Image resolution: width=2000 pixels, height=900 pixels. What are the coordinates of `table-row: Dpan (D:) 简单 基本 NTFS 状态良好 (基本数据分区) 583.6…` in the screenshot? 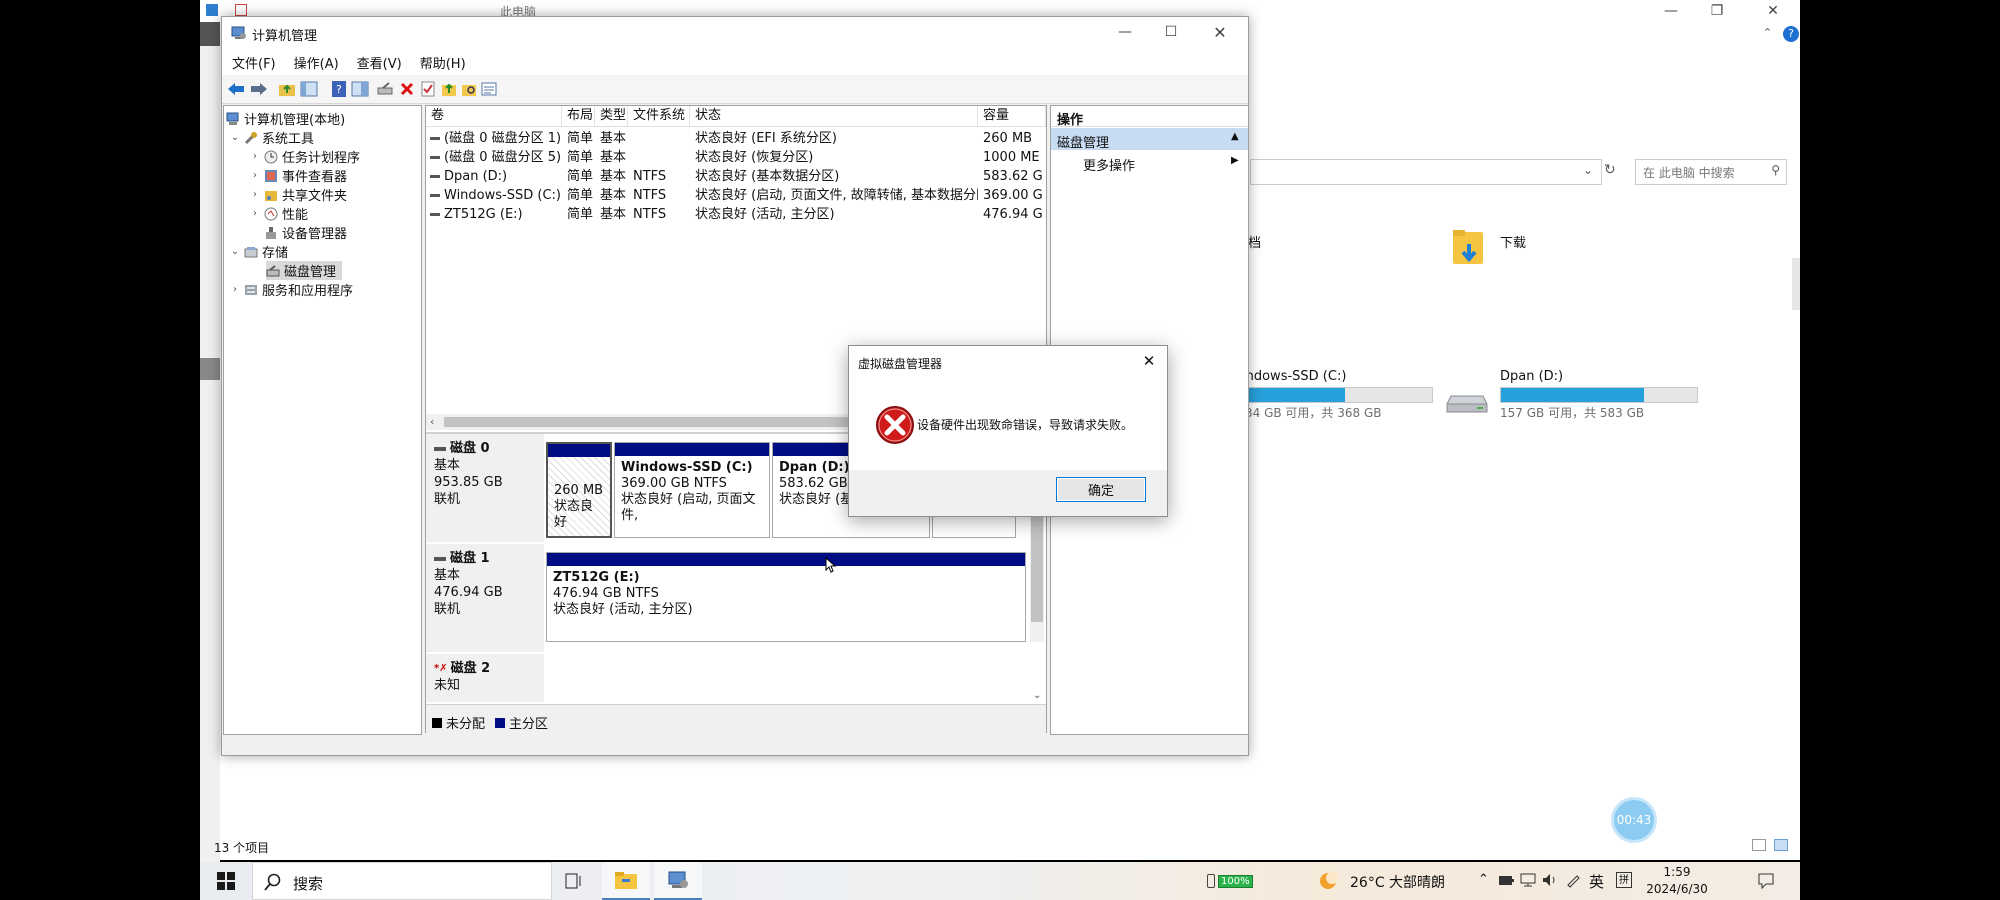 It's located at (736, 176).